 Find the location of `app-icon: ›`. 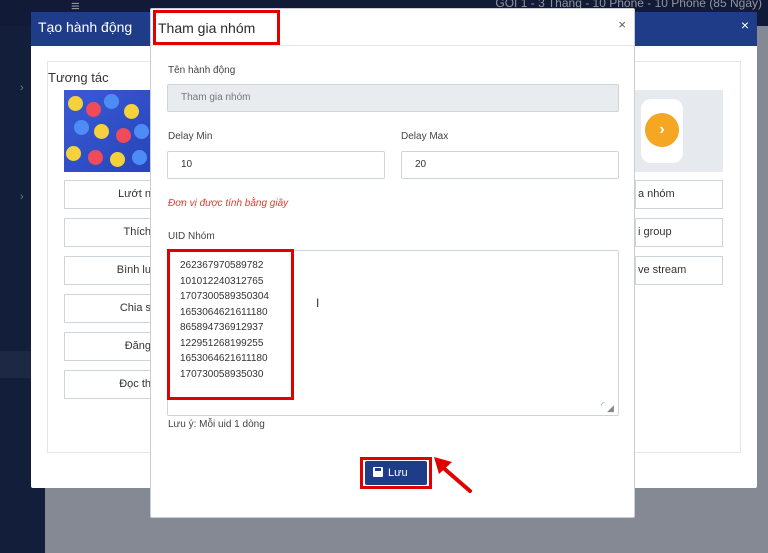

app-icon: › is located at coordinates (662, 131).